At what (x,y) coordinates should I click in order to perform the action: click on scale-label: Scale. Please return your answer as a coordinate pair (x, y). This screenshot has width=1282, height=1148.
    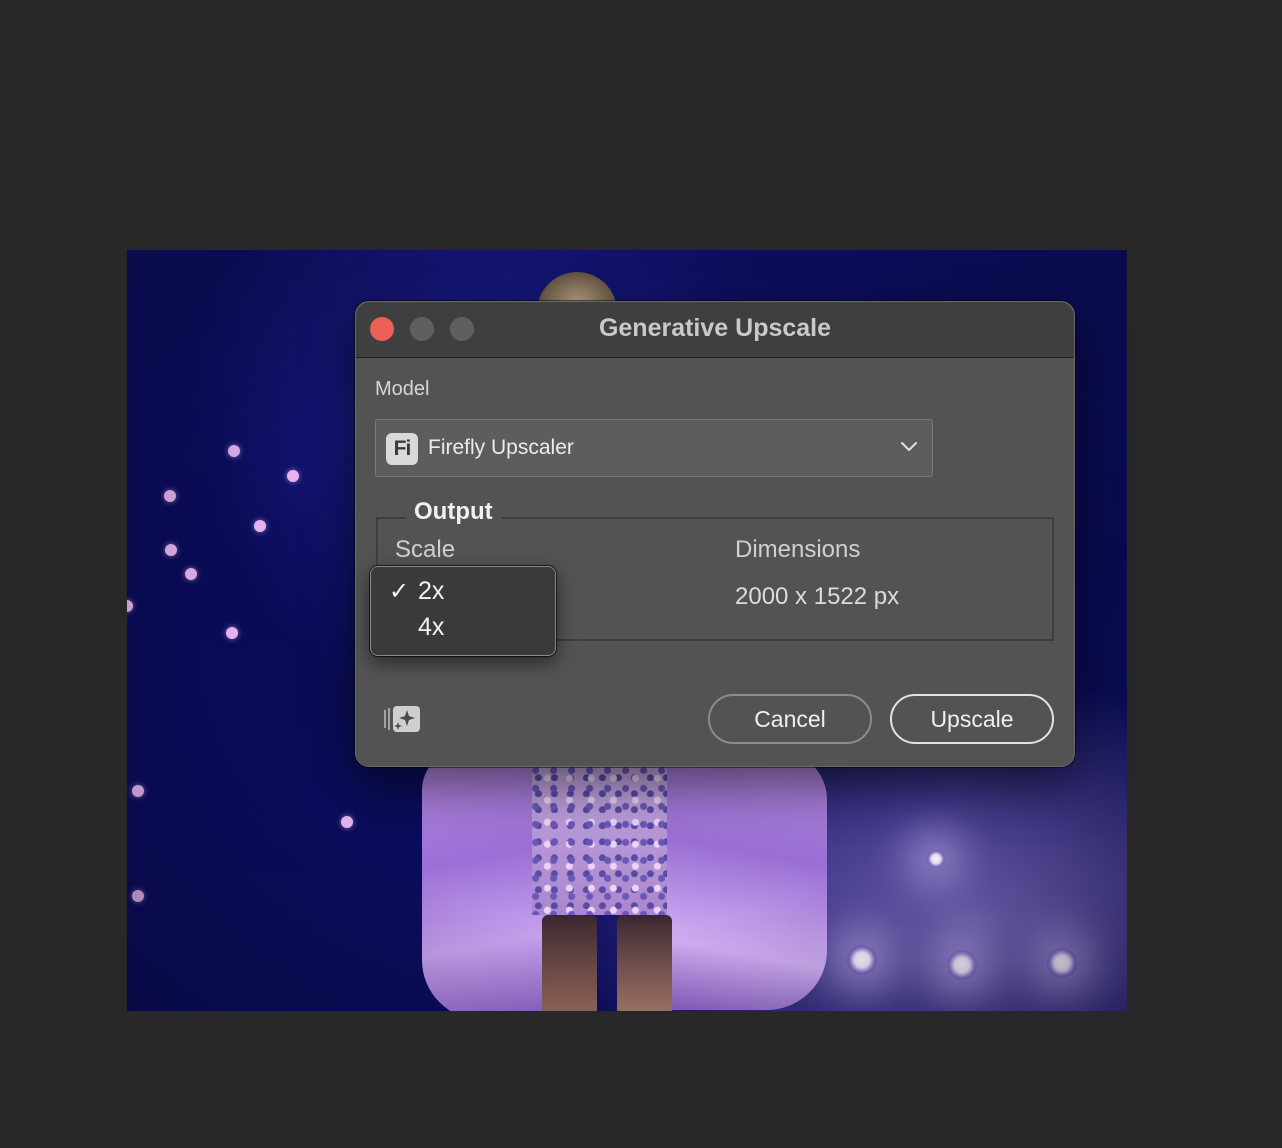
    Looking at the image, I should click on (425, 549).